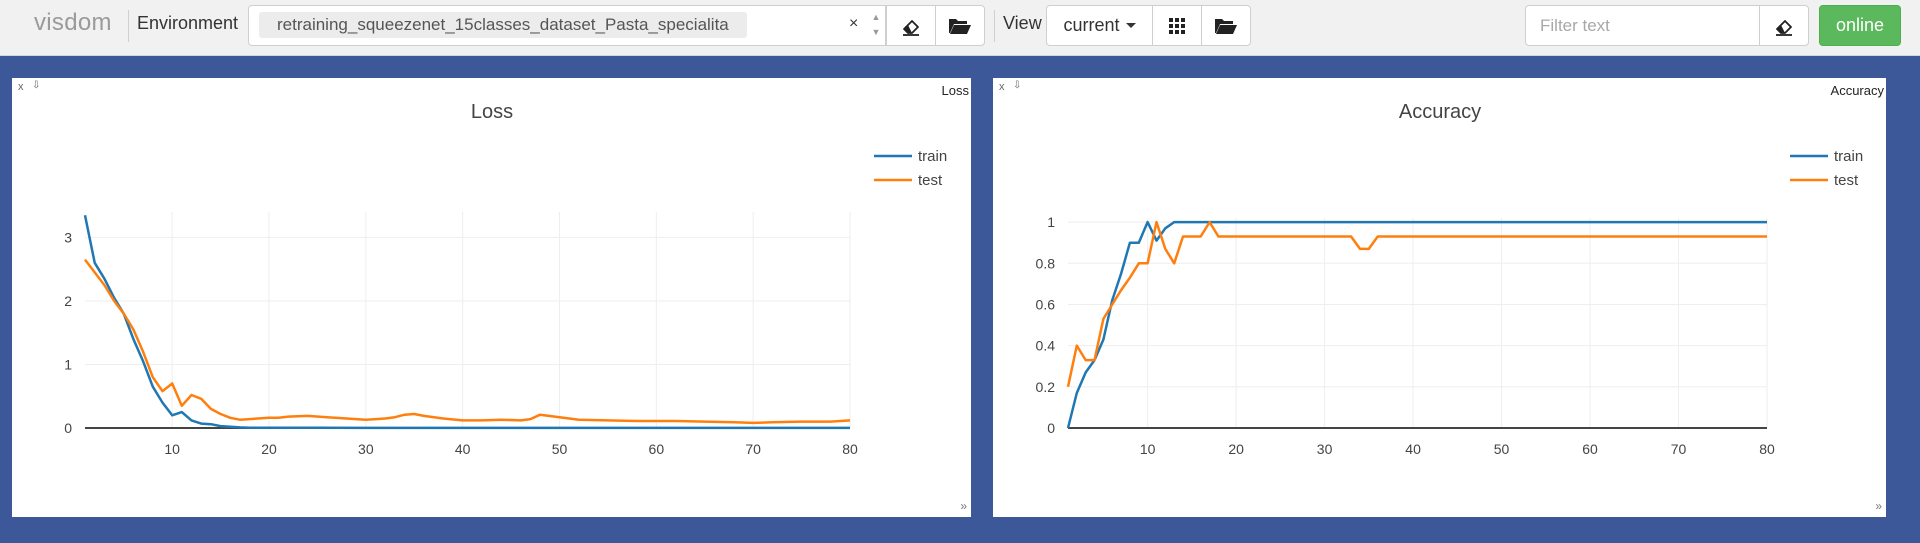 This screenshot has height=543, width=1920. Describe the element at coordinates (68, 237) in the screenshot. I see `y-tick-label: 3` at that location.